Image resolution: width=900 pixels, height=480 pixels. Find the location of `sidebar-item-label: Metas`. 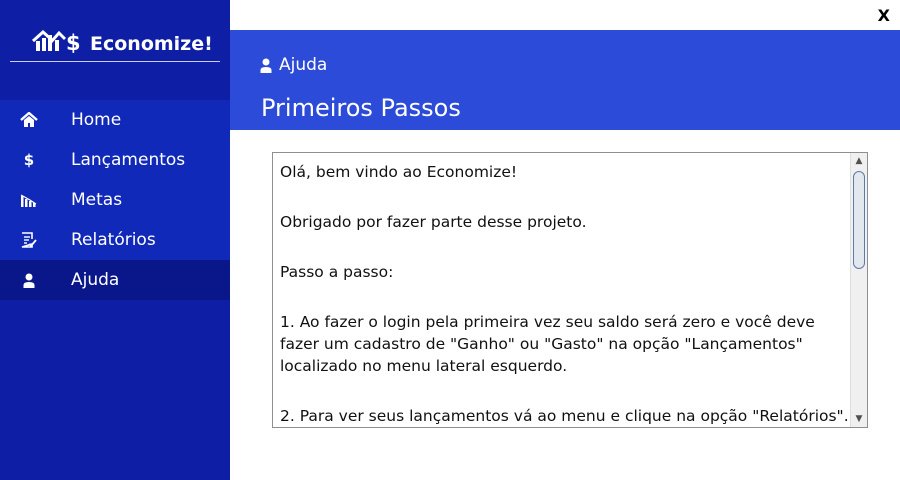

sidebar-item-label: Metas is located at coordinates (97, 200).